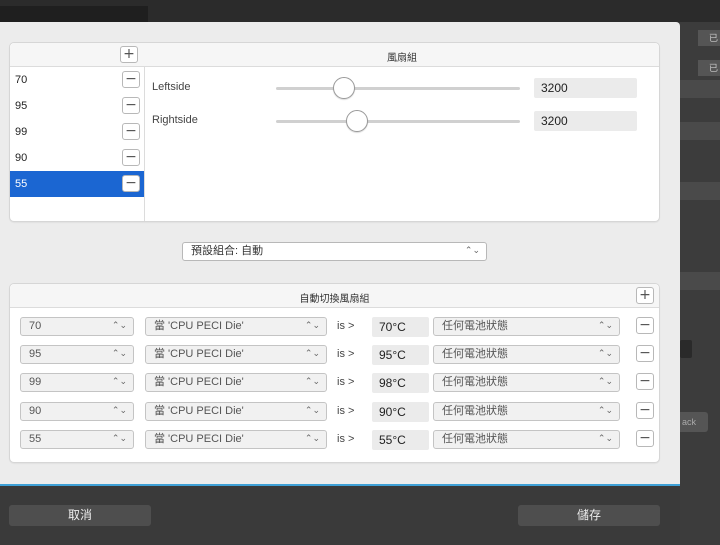 Image resolution: width=720 pixels, height=545 pixels. What do you see at coordinates (35, 410) in the screenshot?
I see `rule-group-value: 90` at bounding box center [35, 410].